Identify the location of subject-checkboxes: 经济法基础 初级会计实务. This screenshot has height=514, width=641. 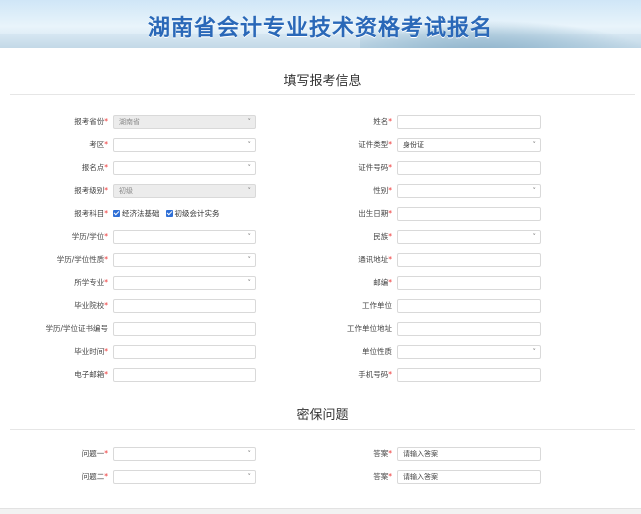
(169, 214).